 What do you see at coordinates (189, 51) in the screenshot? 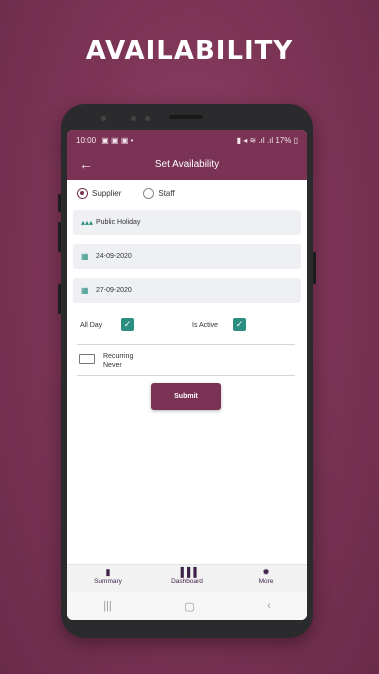
I see `headline: AVAILABILITY` at bounding box center [189, 51].